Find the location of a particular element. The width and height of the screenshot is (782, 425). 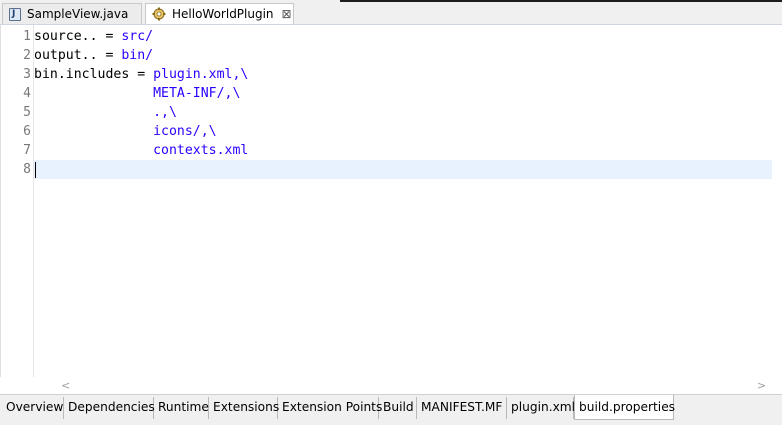

tab-overview: Overview is located at coordinates (33, 408).